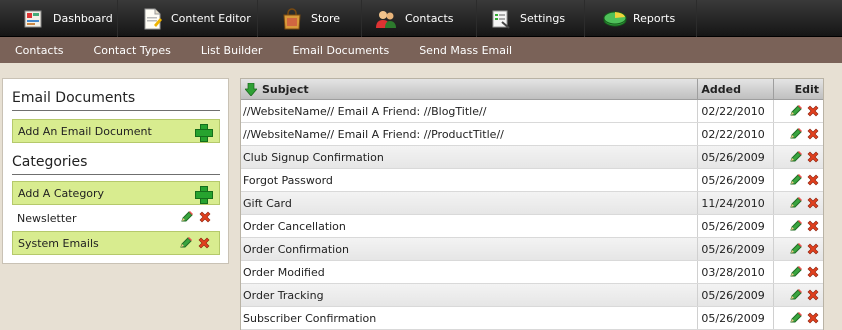 Image resolution: width=842 pixels, height=330 pixels. What do you see at coordinates (292, 18) in the screenshot?
I see `store-bag-icon` at bounding box center [292, 18].